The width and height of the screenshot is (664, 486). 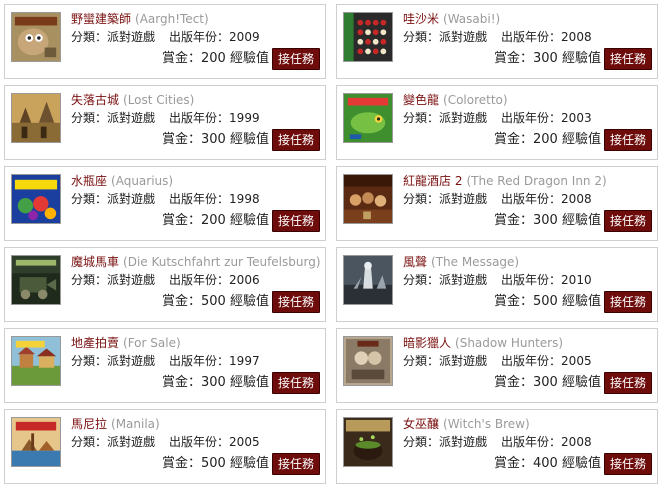 I want to click on quest-title-zh: 馬尼拉, so click(x=89, y=424).